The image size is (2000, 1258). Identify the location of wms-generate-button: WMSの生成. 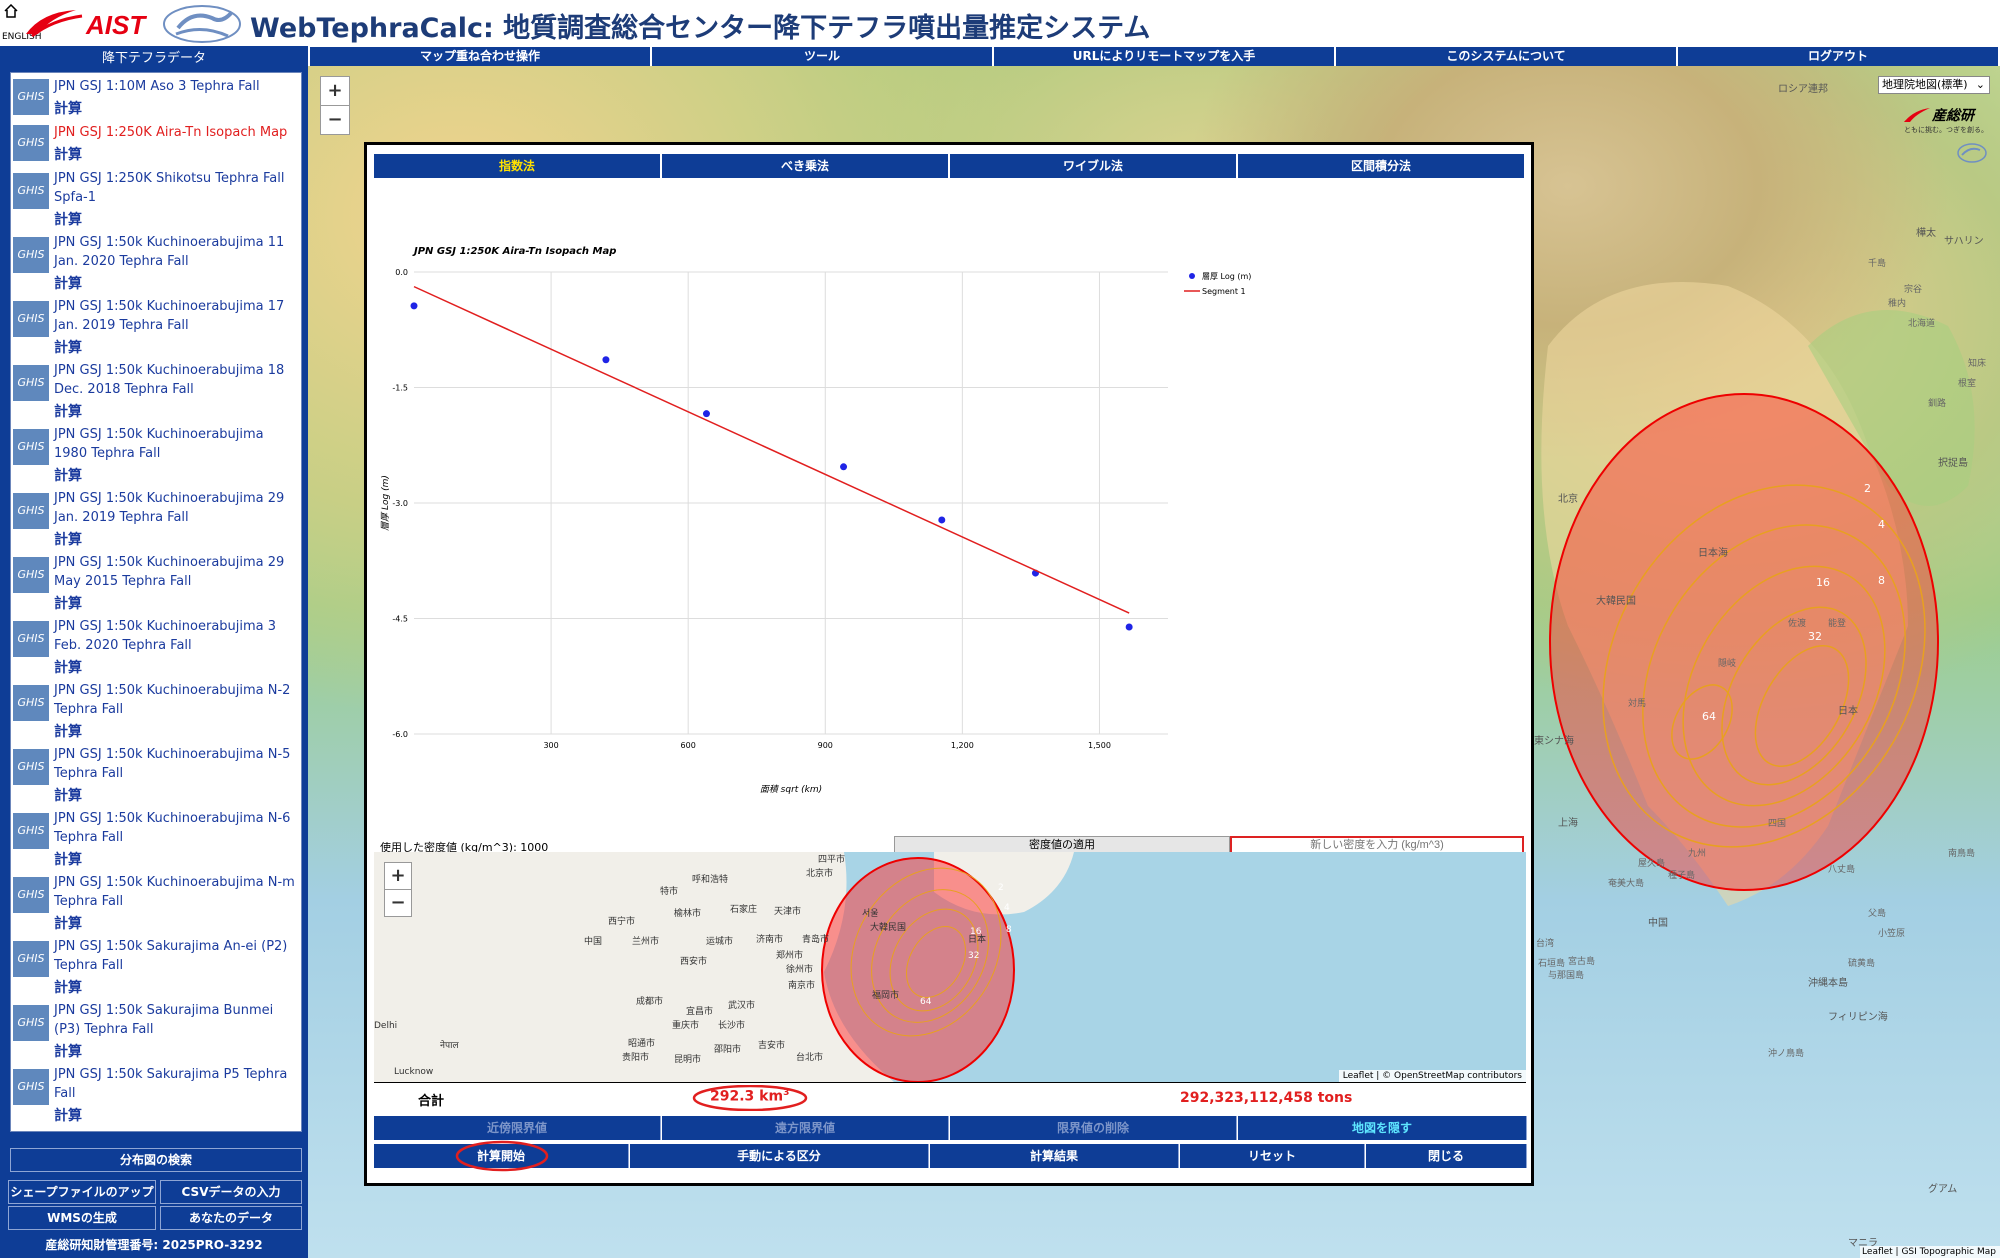
(82, 1218).